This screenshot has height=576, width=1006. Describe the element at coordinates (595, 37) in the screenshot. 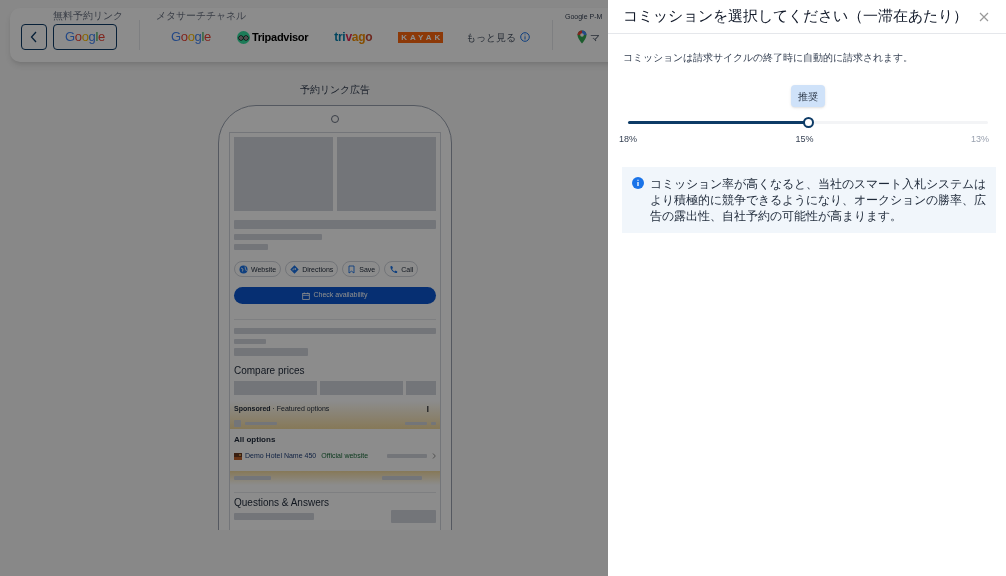

I see `channel-label: マ` at that location.